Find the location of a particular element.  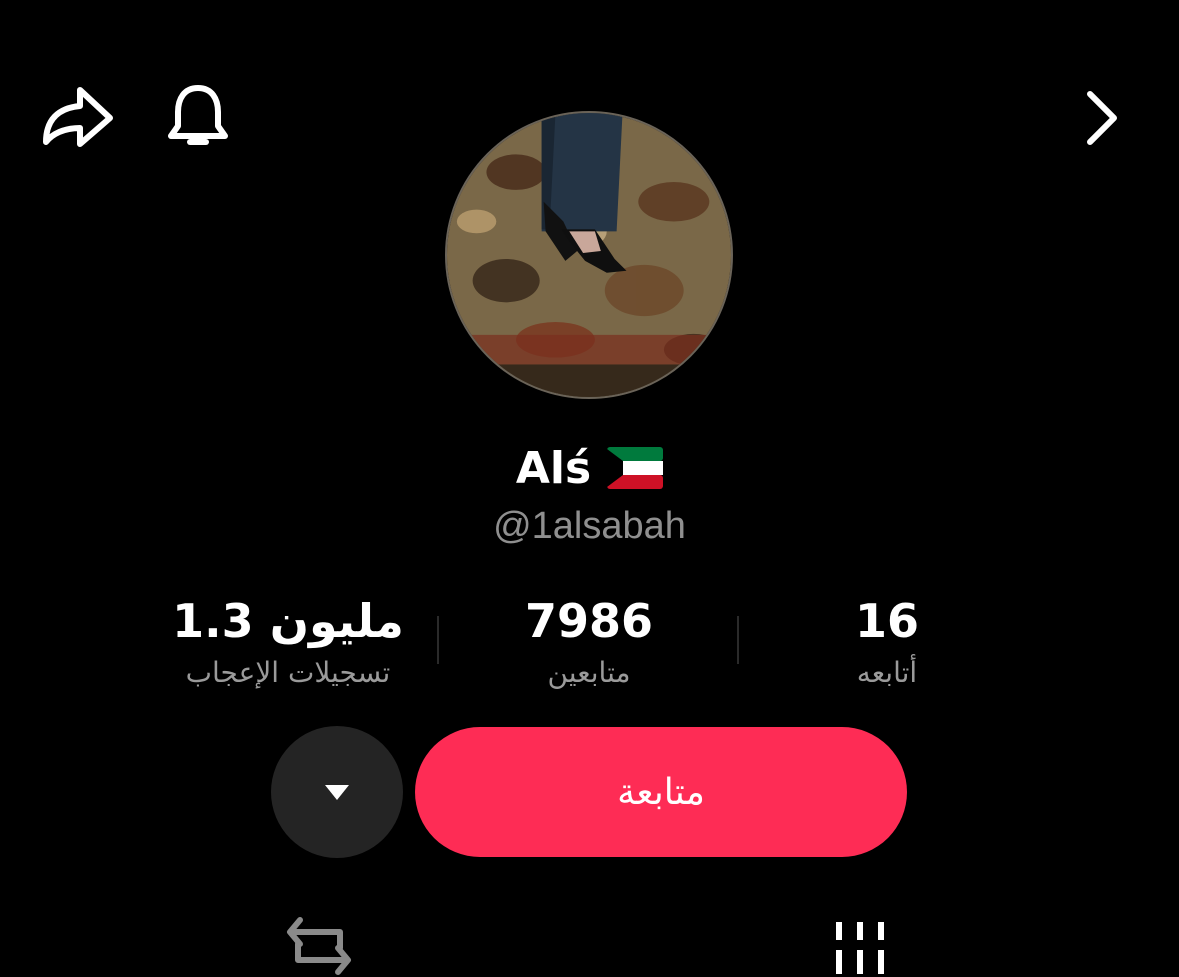

avatar-image is located at coordinates (589, 255).